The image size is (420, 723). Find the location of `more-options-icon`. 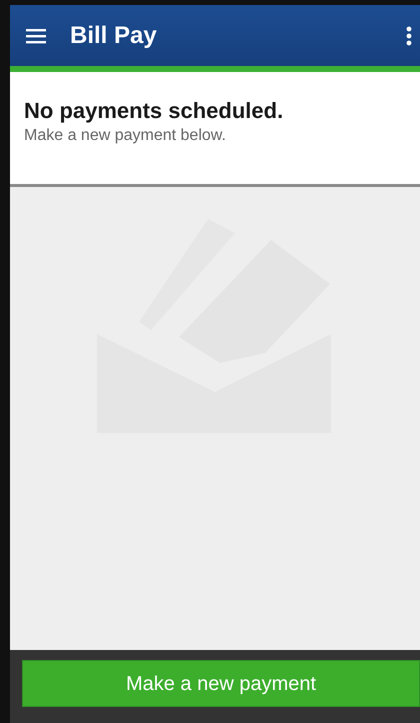

more-options-icon is located at coordinates (409, 36).